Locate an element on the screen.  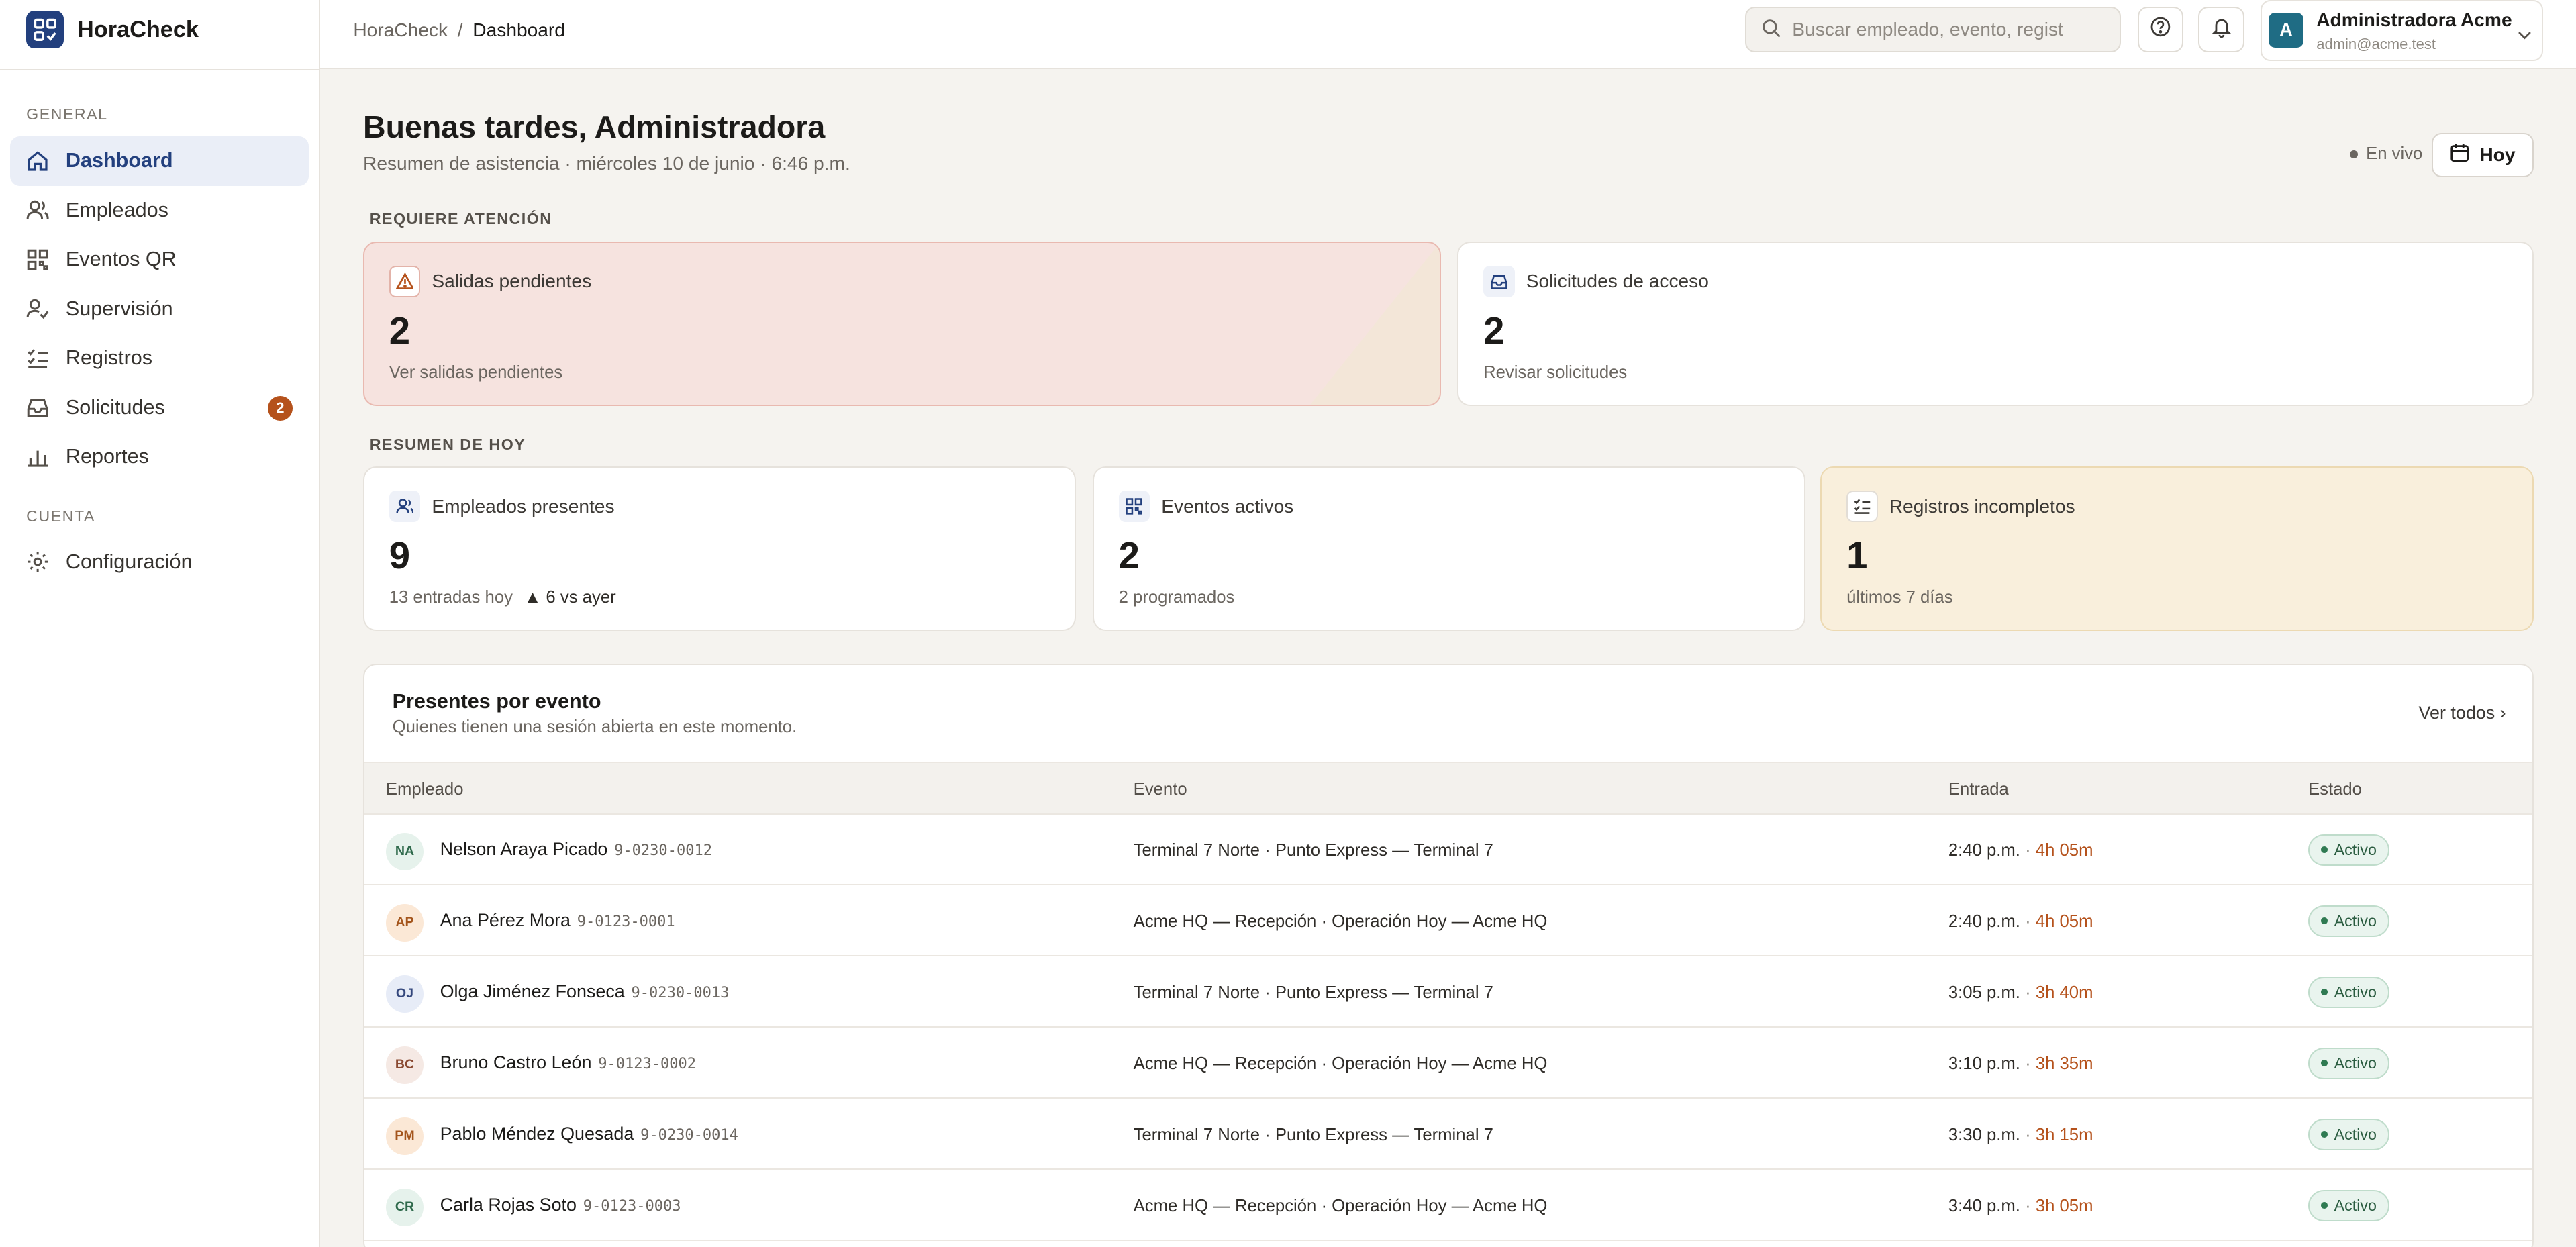
home-icon is located at coordinates (37, 161).